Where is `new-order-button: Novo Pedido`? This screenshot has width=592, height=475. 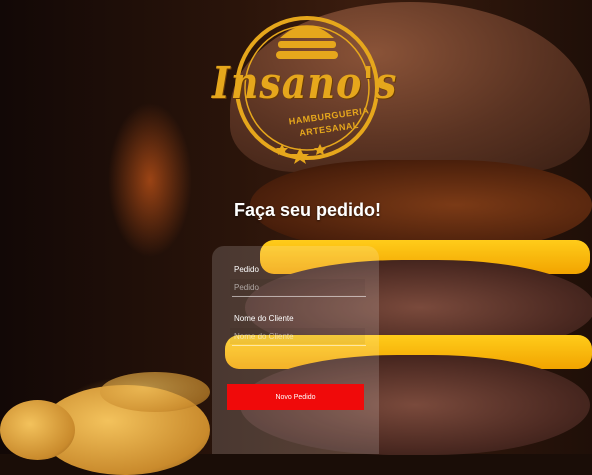 new-order-button: Novo Pedido is located at coordinates (295, 397).